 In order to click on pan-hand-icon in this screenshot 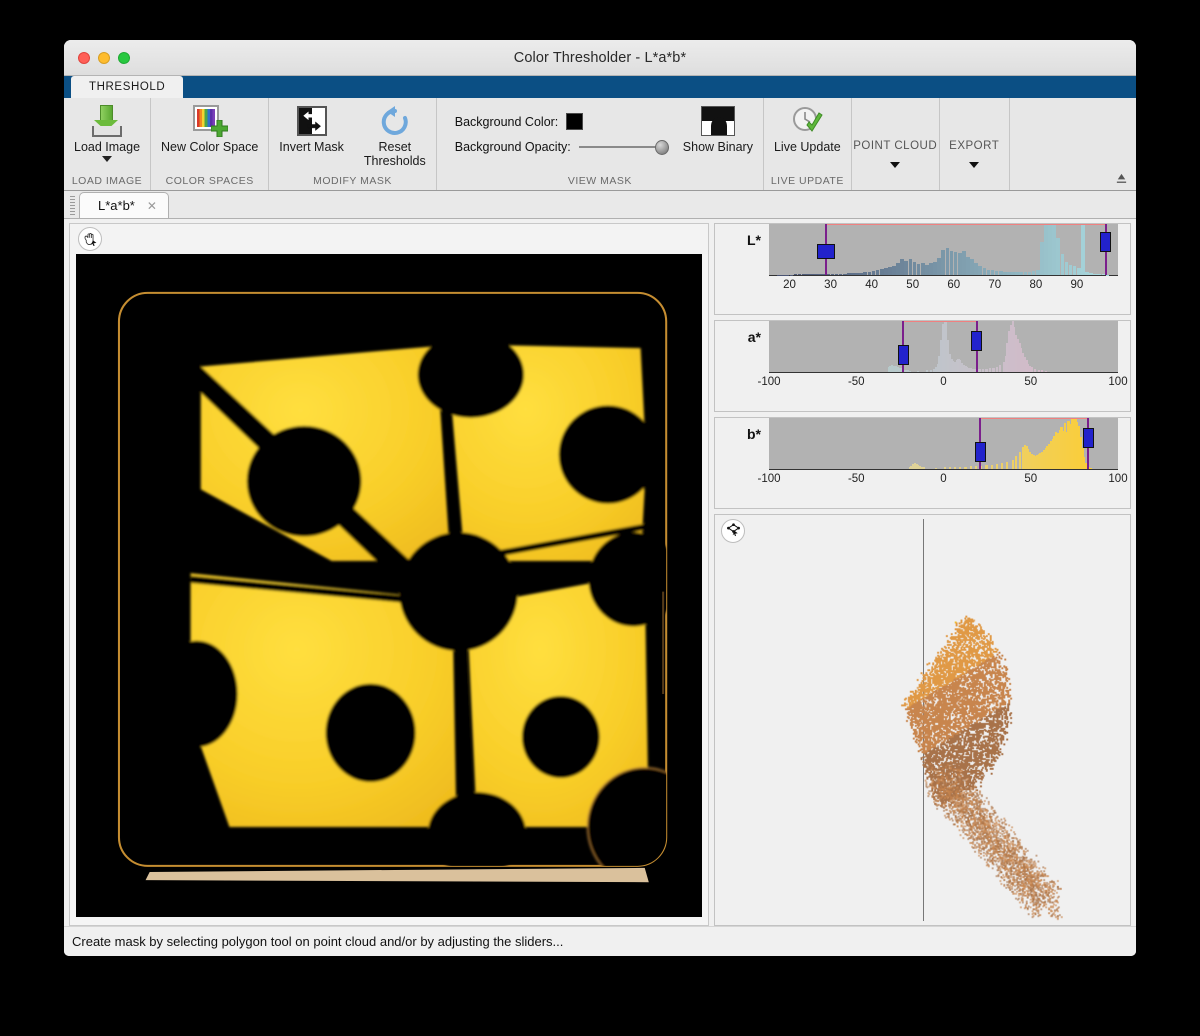, I will do `click(90, 239)`.